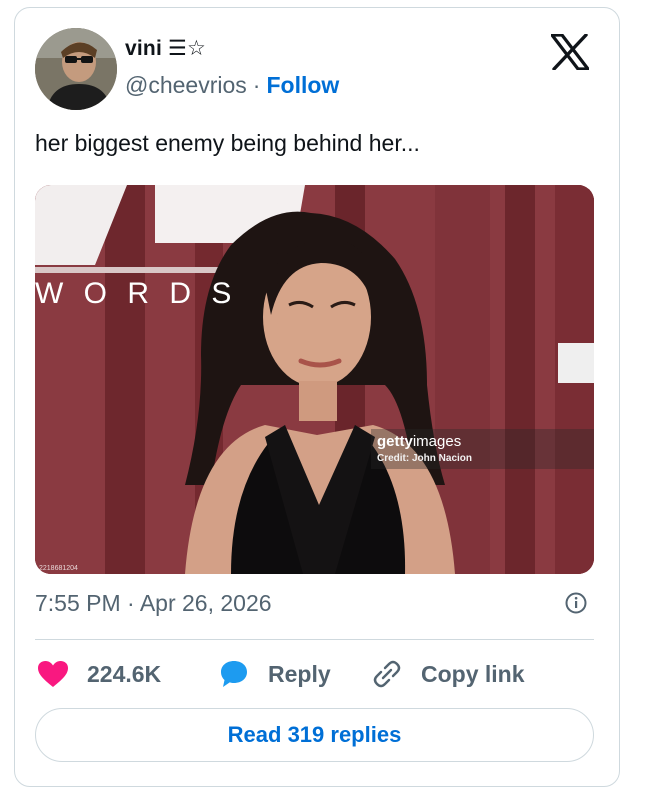 The width and height of the screenshot is (654, 812). What do you see at coordinates (437, 441) in the screenshot?
I see `watermark-brand-light: images` at bounding box center [437, 441].